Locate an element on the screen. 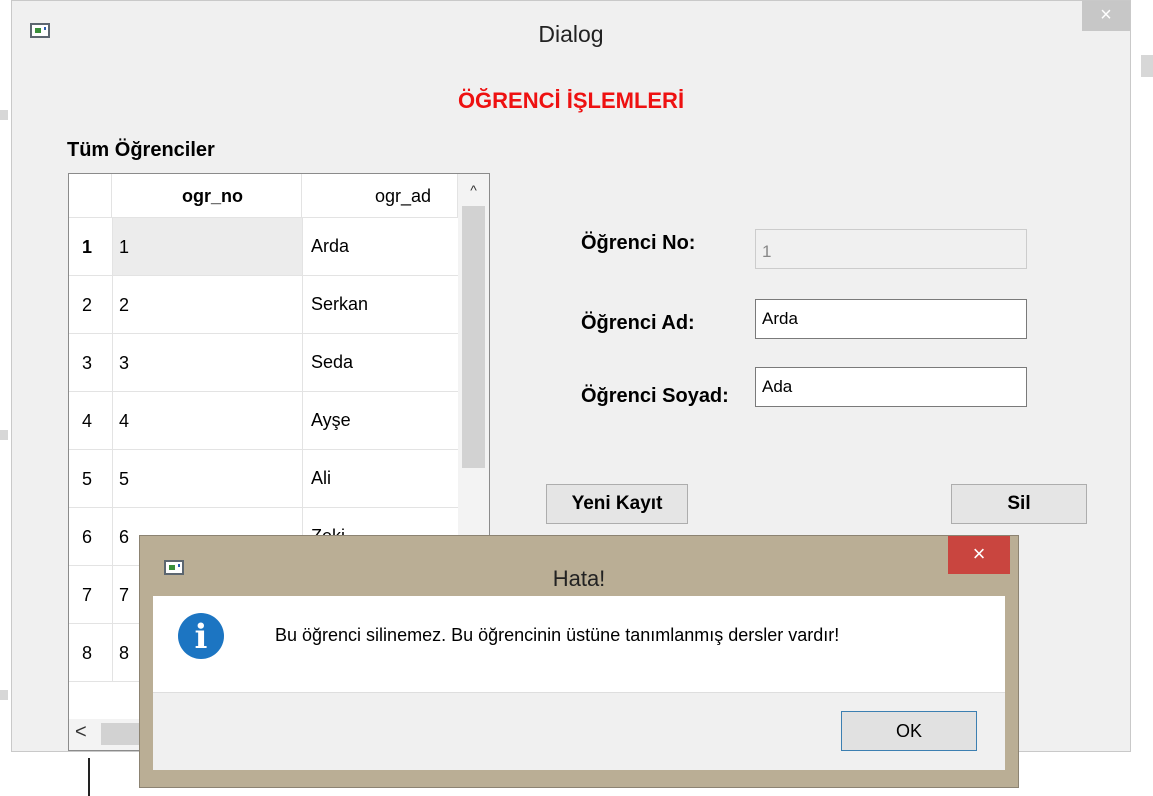 Image resolution: width=1153 pixels, height=796 pixels. row-header: 3 is located at coordinates (90, 363).